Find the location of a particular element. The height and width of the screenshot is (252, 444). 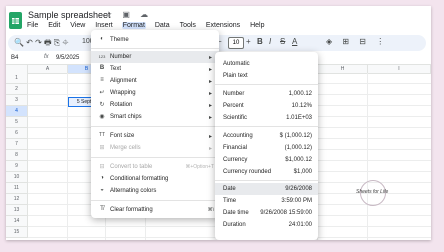

row-header: 1 is located at coordinates (17, 78).